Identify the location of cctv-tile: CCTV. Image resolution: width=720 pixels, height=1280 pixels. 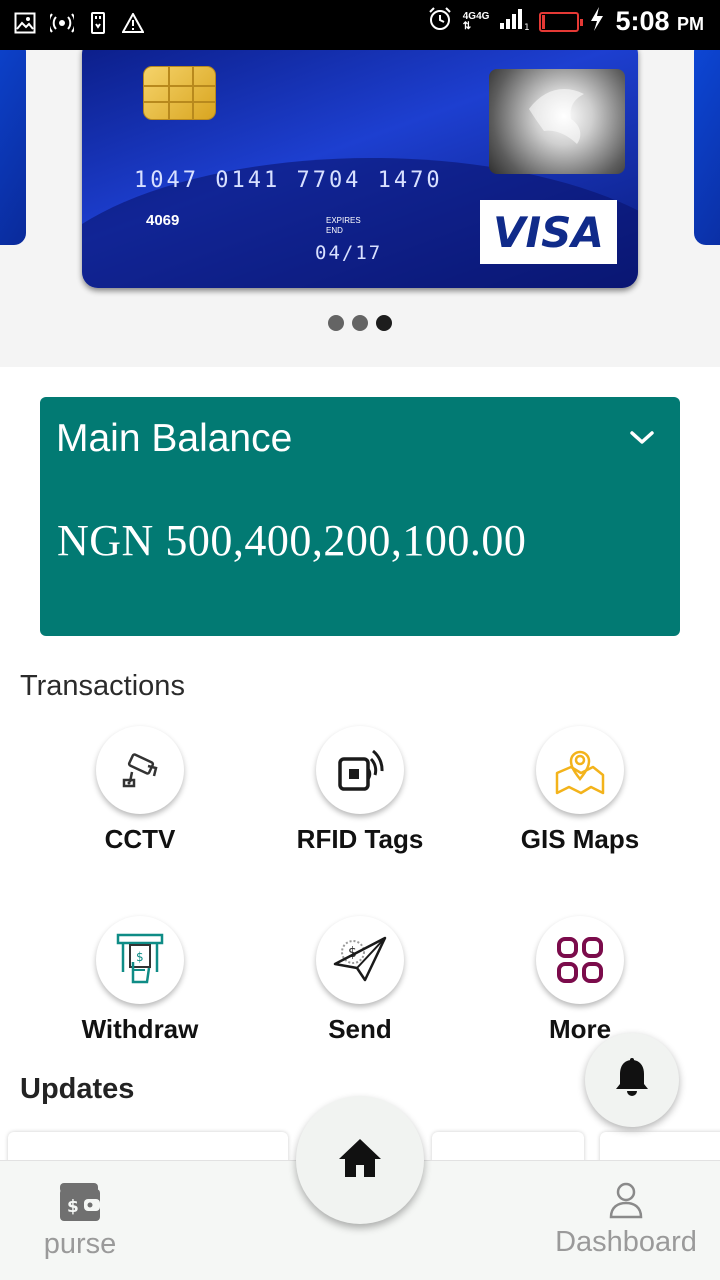
(140, 790).